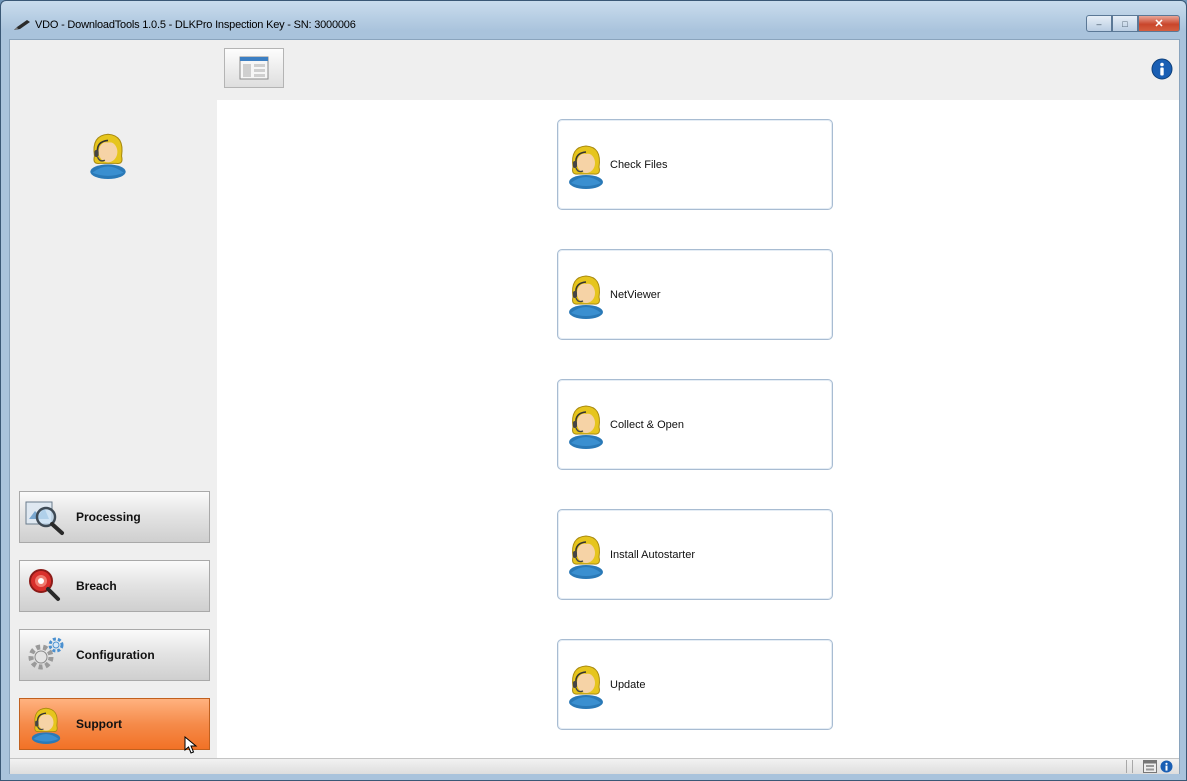  I want to click on nav-configuration-button: Configuration, so click(114, 655).